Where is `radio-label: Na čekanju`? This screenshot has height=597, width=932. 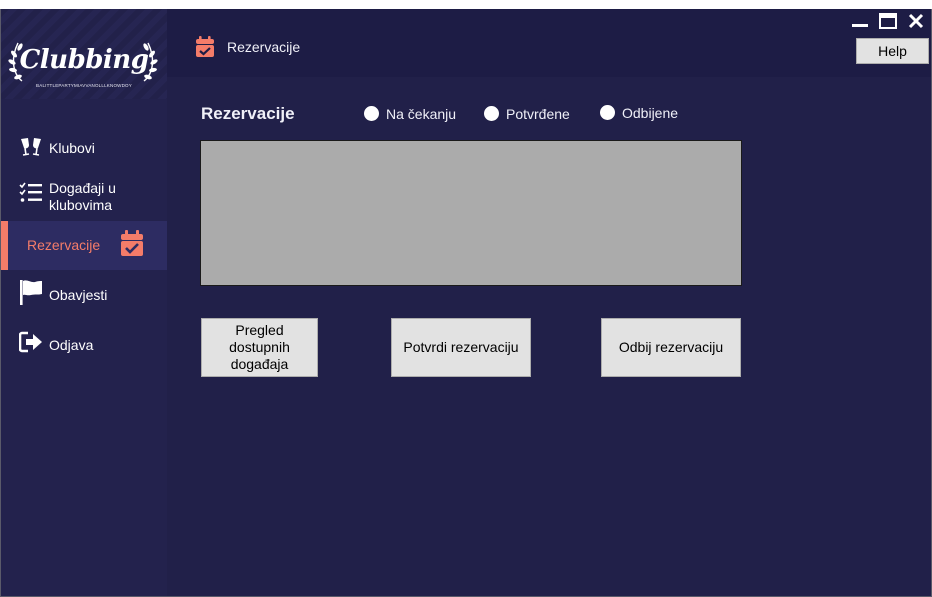 radio-label: Na čekanju is located at coordinates (421, 114).